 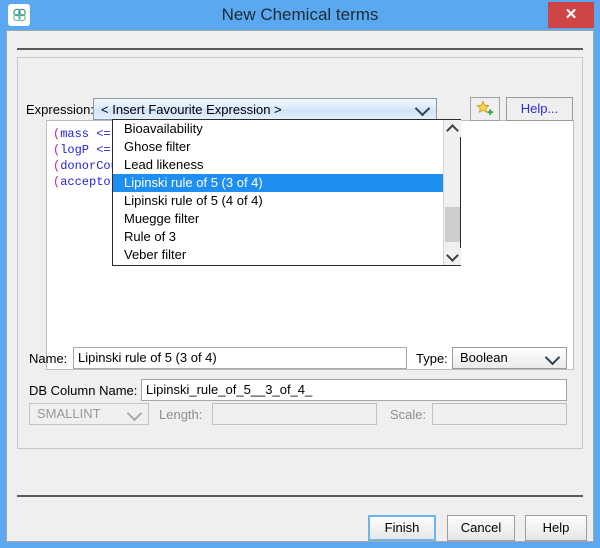 I want to click on sql-type-select: SMALLINT, so click(x=89, y=414).